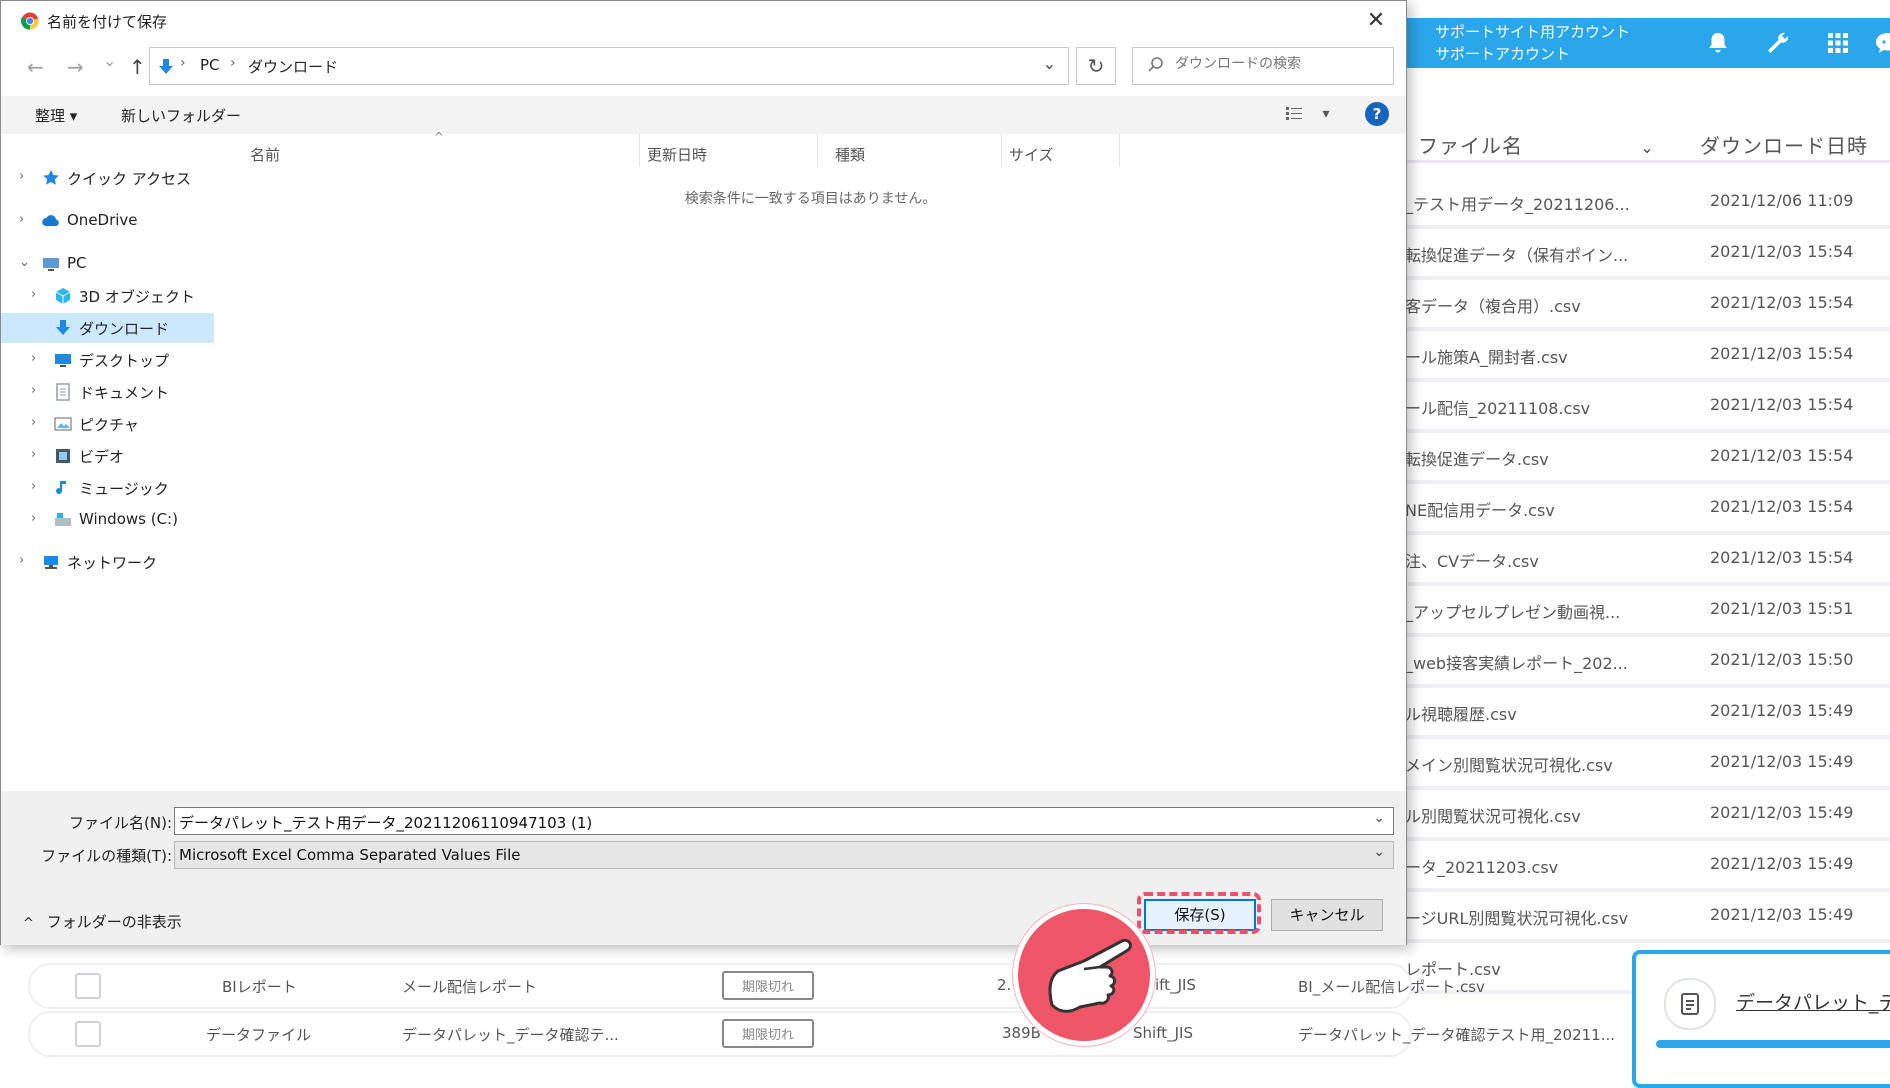 The height and width of the screenshot is (1088, 1890). I want to click on download-row: ージURL別閲覧状況可視化.csv 2021/12/03 15:49, so click(1647, 919).